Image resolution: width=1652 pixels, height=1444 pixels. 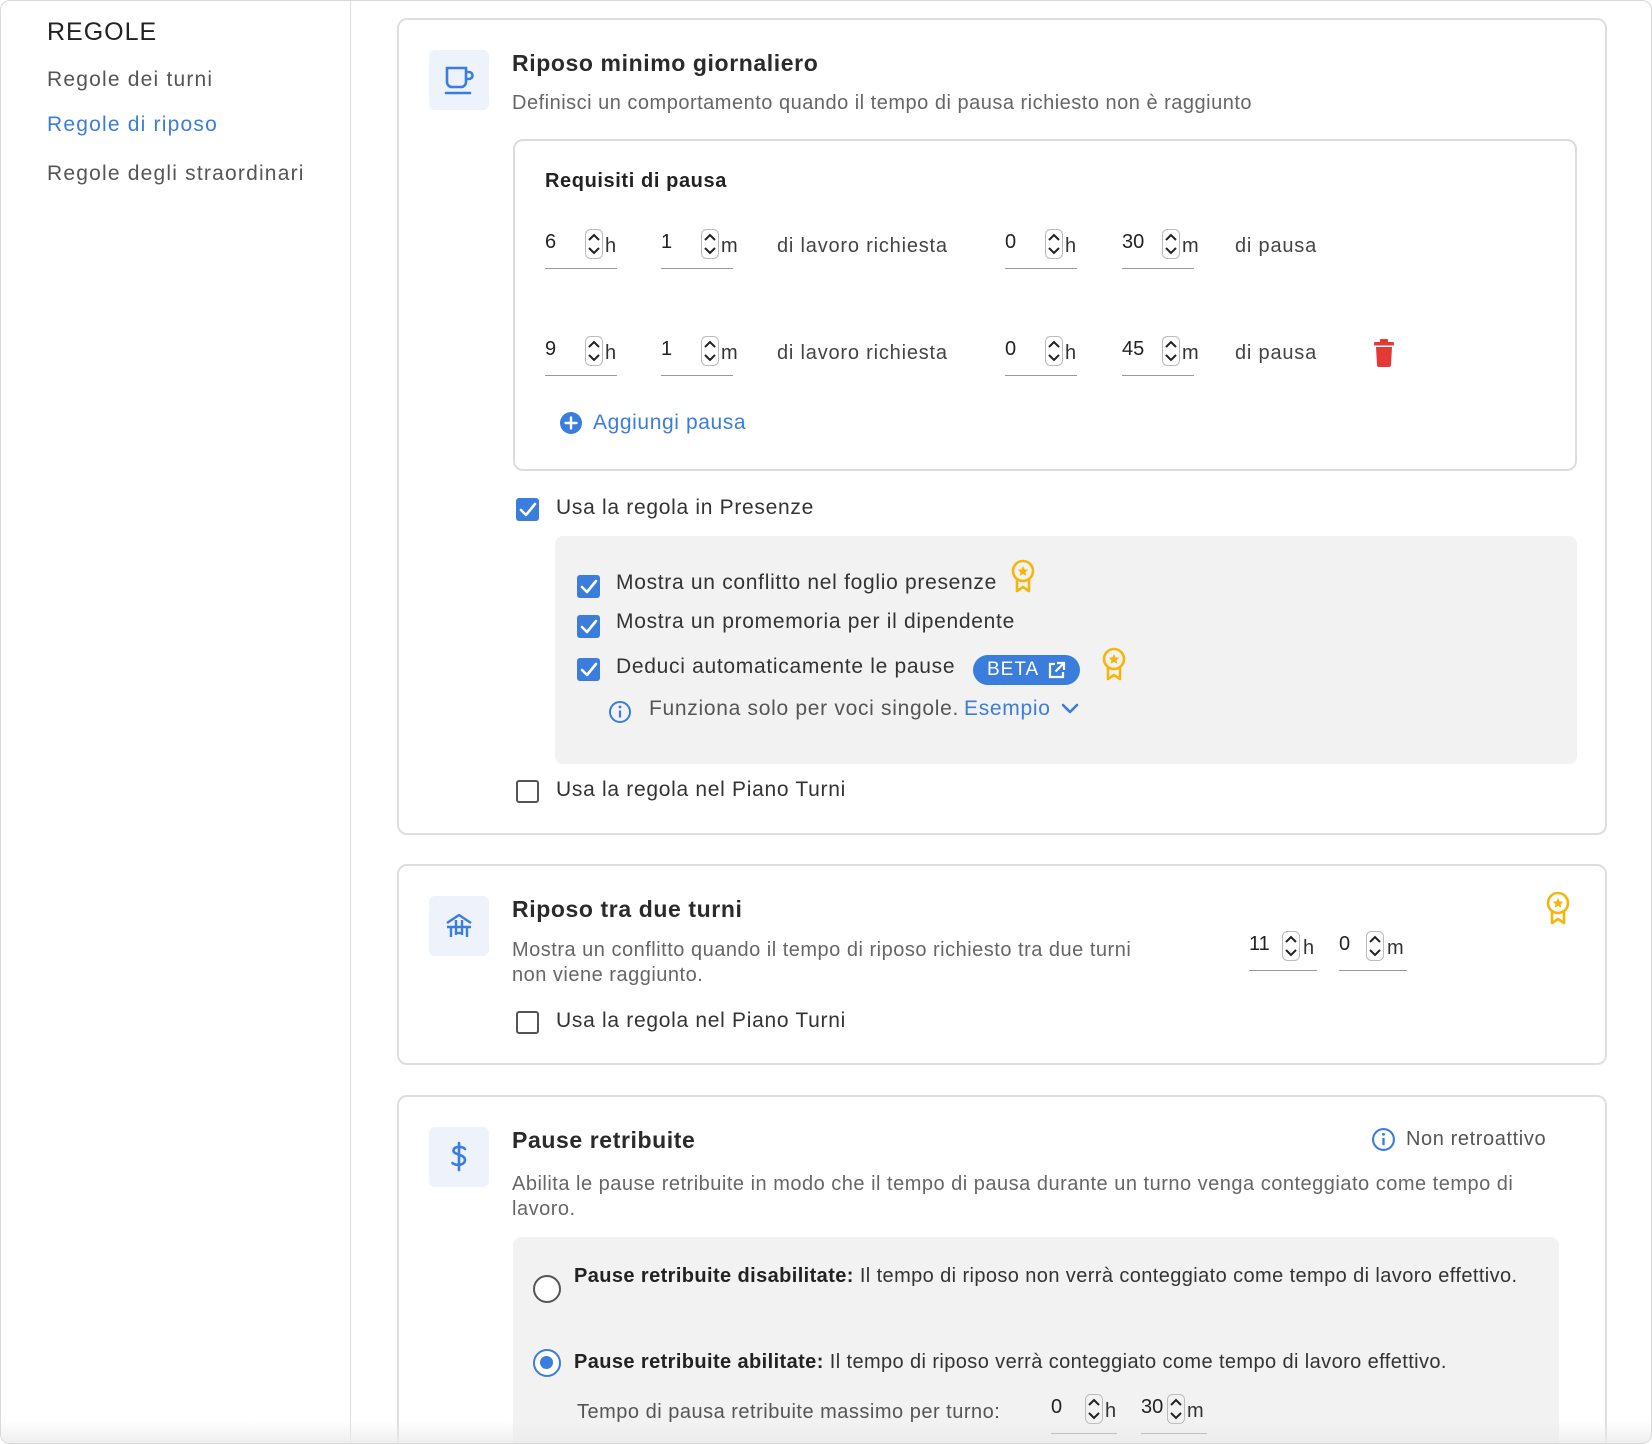 What do you see at coordinates (636, 181) in the screenshot?
I see `requirements-title: Requisiti di pausa` at bounding box center [636, 181].